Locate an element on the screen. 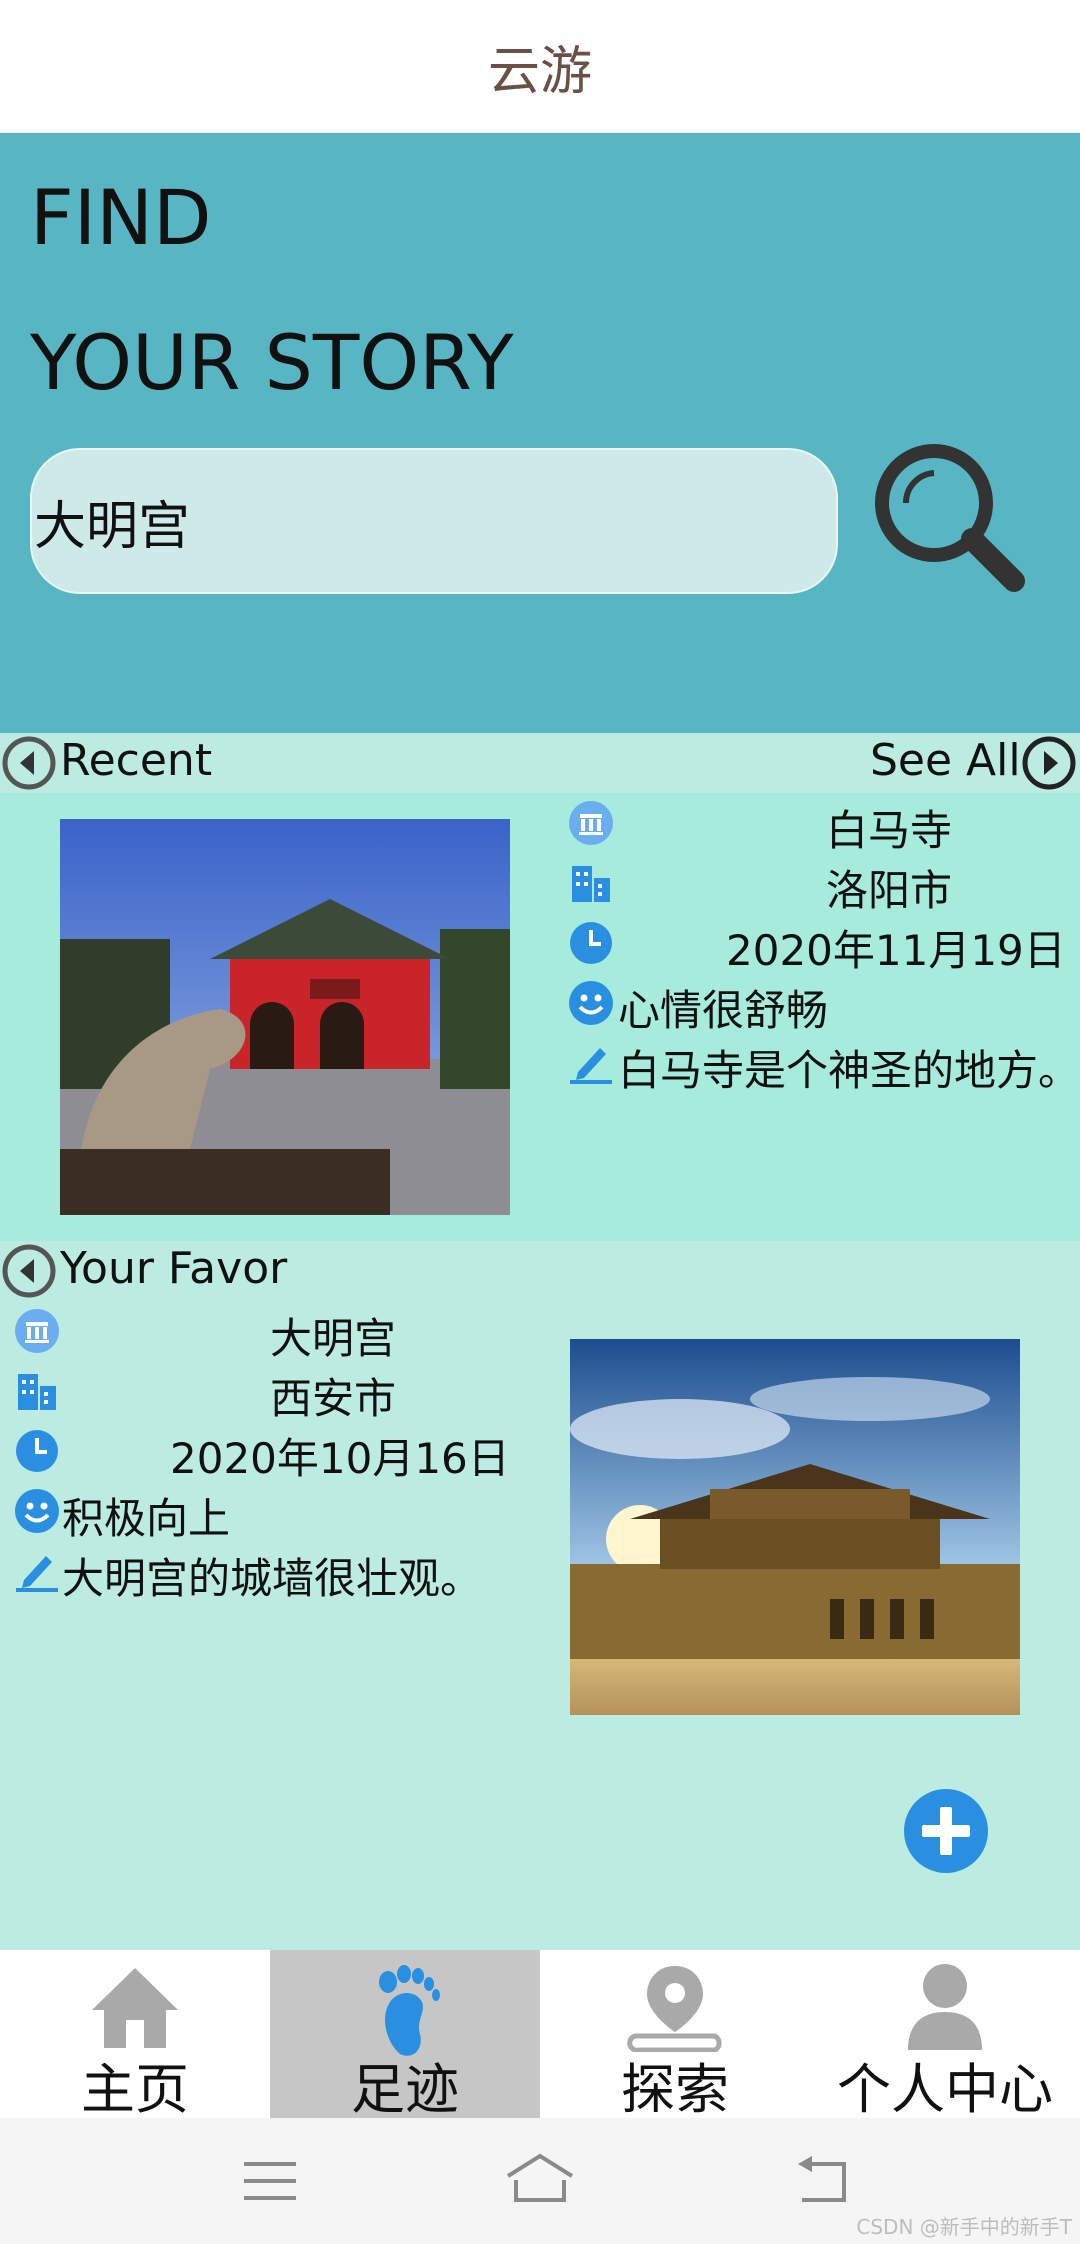 The image size is (1080, 2244). recent-note-row: 白马寺是个神圣的地方。 is located at coordinates (824, 1064).